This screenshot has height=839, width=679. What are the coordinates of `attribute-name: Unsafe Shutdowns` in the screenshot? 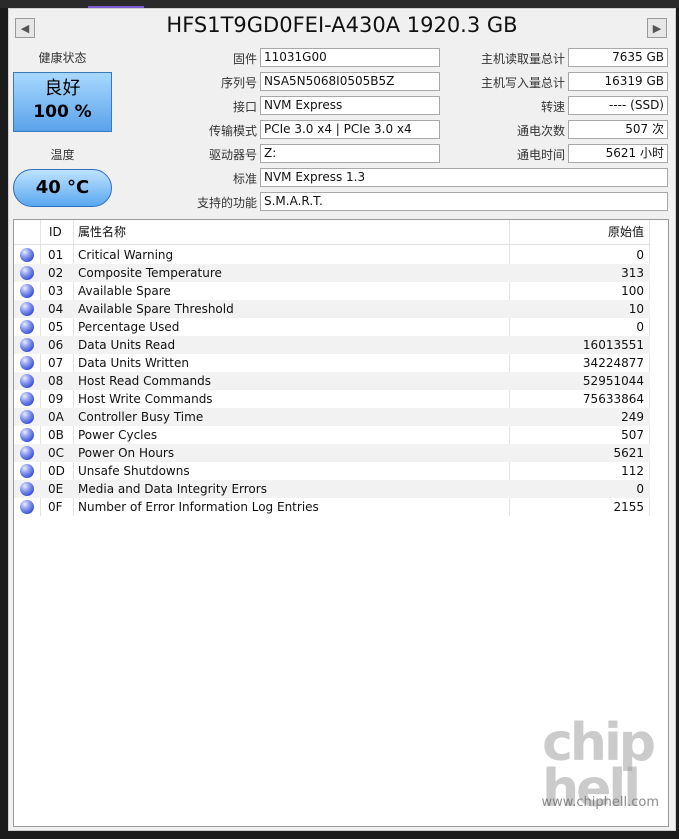 It's located at (134, 471).